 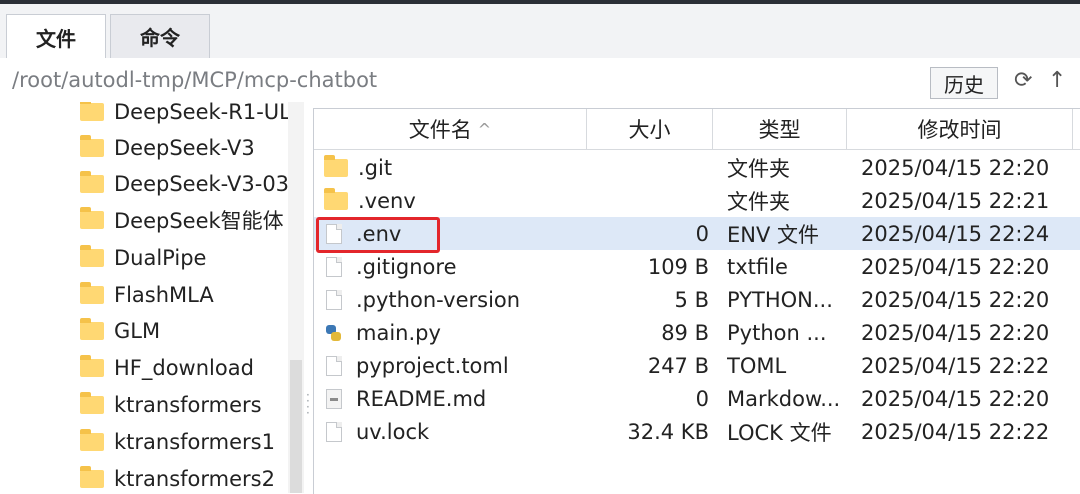 I want to click on tree-item: DeepSeek-V3, so click(x=167, y=148).